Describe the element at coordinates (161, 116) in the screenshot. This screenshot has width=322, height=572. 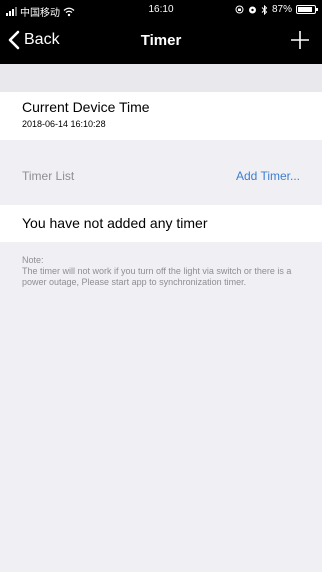
I see `device-time-section: Current Device Time 2018-06-14 16:10:28` at that location.